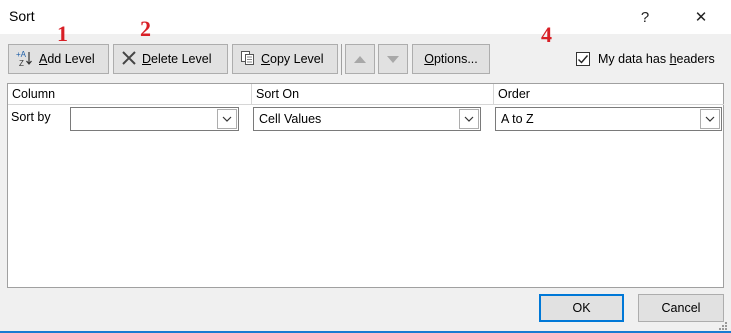 The image size is (731, 333). What do you see at coordinates (608, 119) in the screenshot?
I see `order-dropdown: A to Z` at bounding box center [608, 119].